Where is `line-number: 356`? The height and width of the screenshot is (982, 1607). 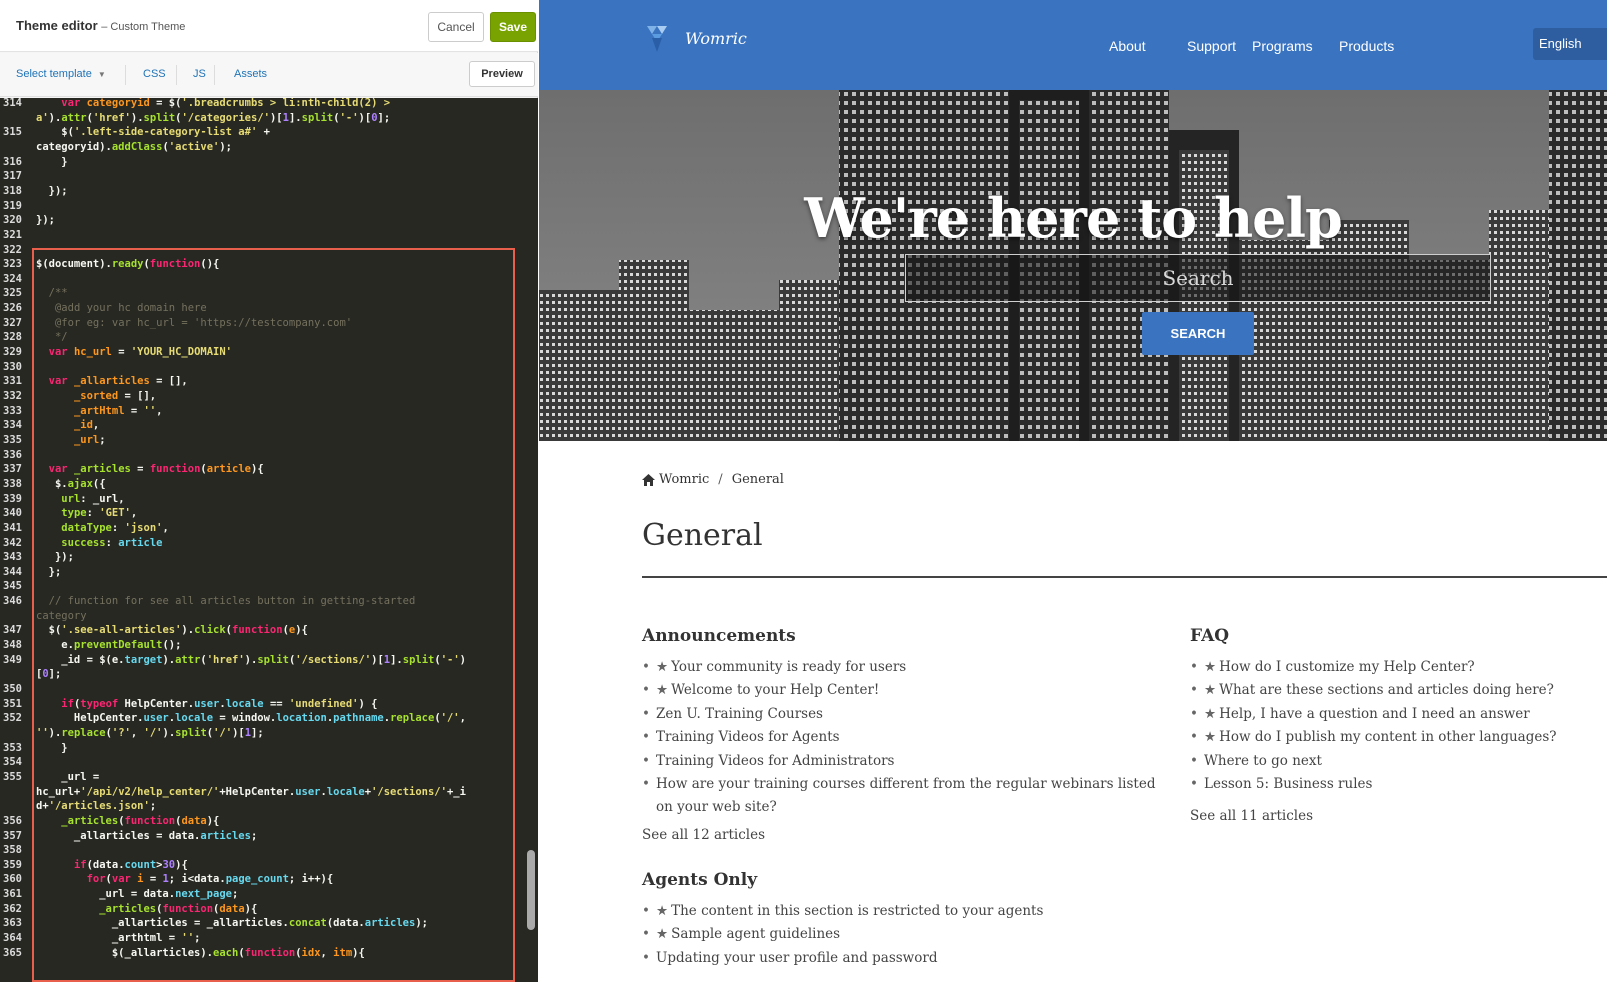
line-number: 356 is located at coordinates (12, 820).